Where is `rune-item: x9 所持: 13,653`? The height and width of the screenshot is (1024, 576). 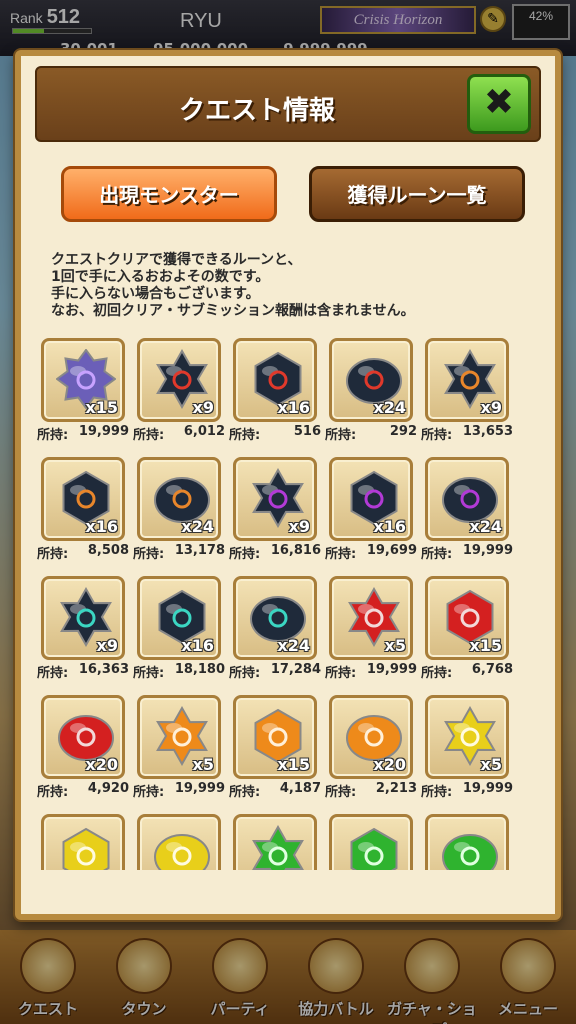 rune-item: x9 所持: 13,653 is located at coordinates (467, 390).